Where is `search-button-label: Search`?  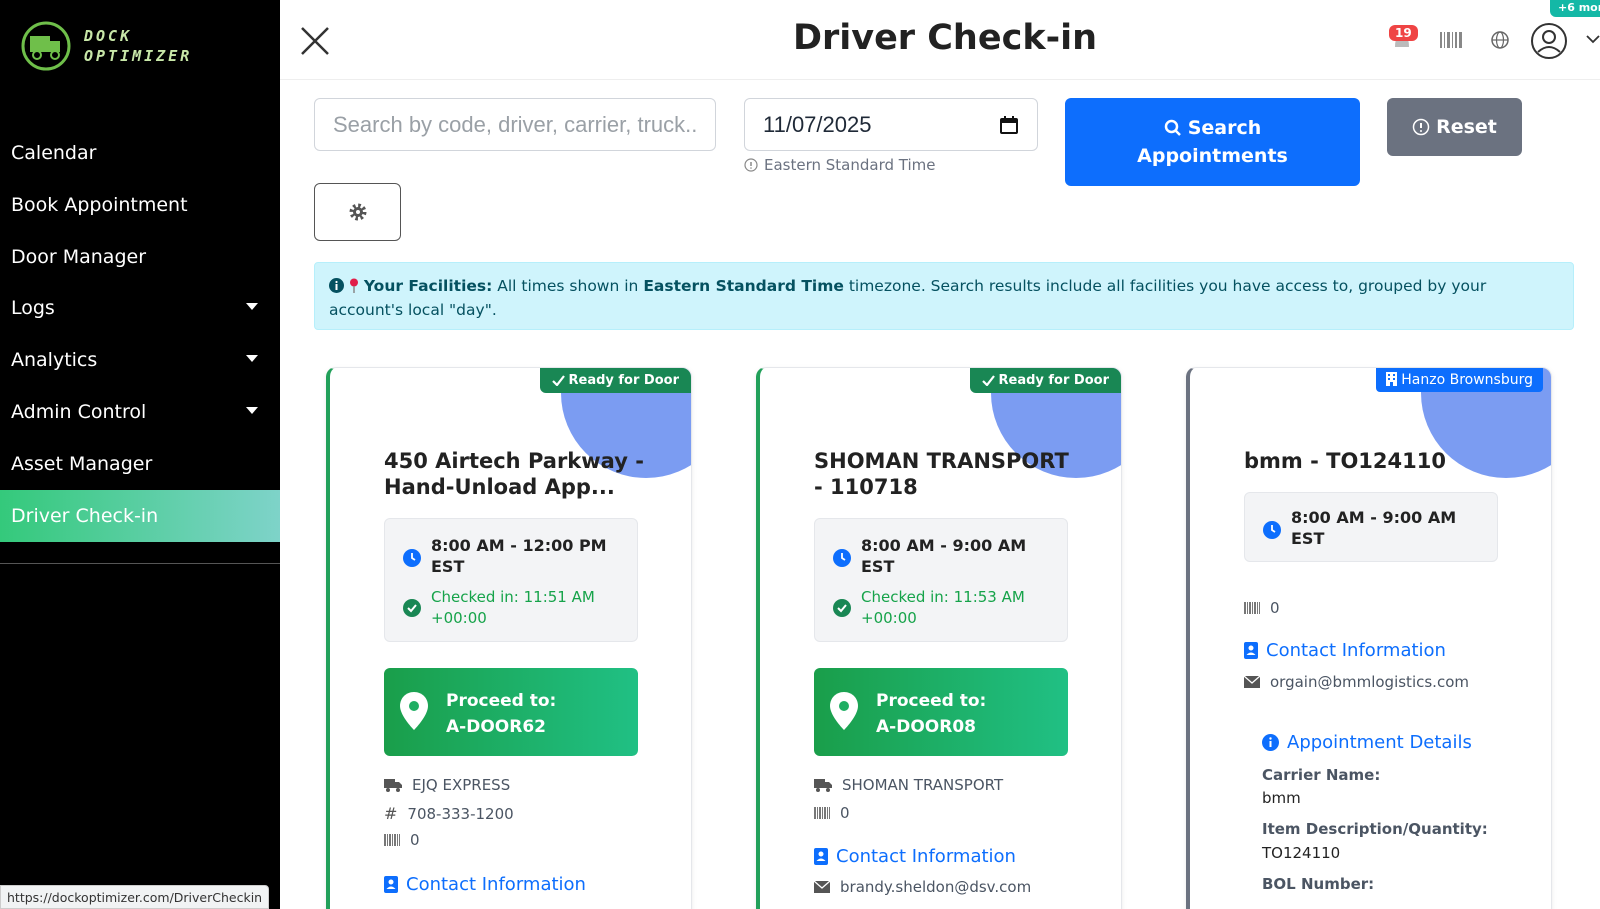
search-button-label: Search is located at coordinates (1224, 128).